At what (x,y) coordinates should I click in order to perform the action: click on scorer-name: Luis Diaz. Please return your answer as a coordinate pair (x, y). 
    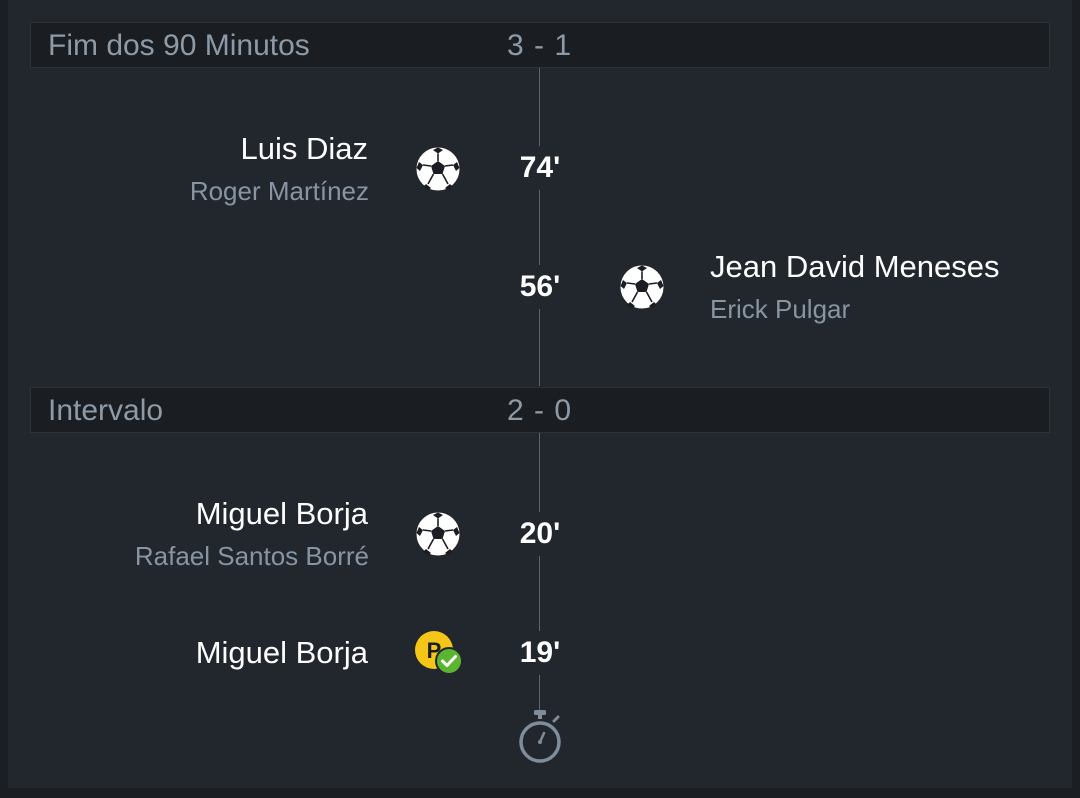
    Looking at the image, I should click on (304, 148).